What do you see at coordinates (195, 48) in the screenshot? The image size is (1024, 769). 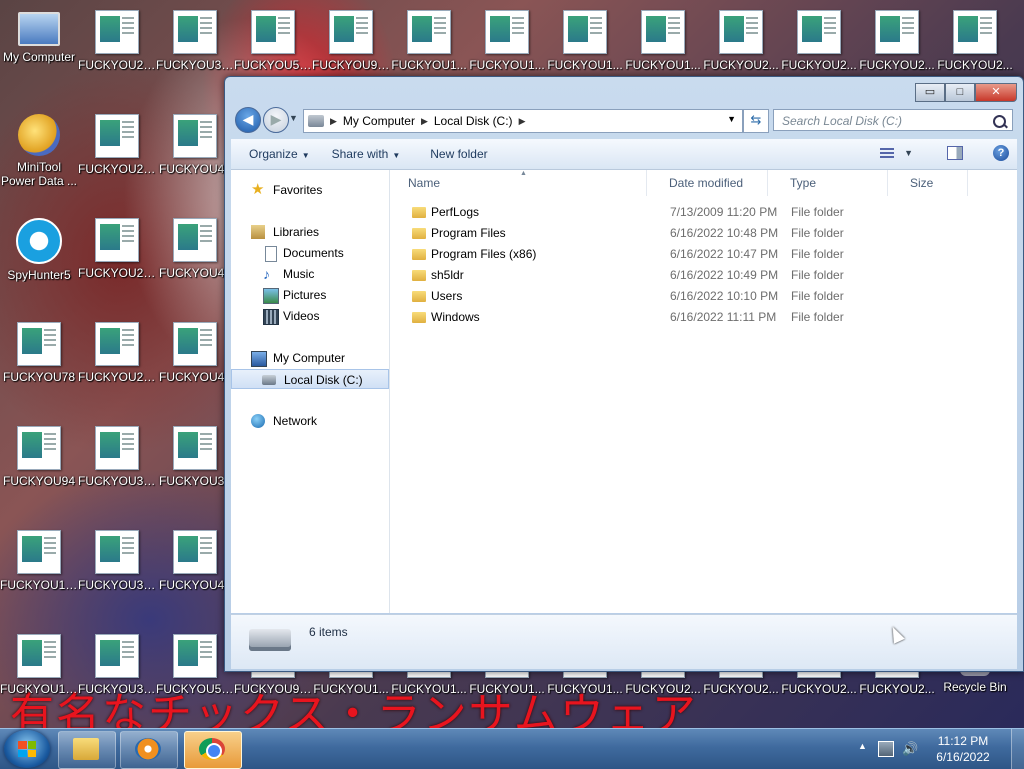 I see `desktop-icon: FUCKYOU391` at bounding box center [195, 48].